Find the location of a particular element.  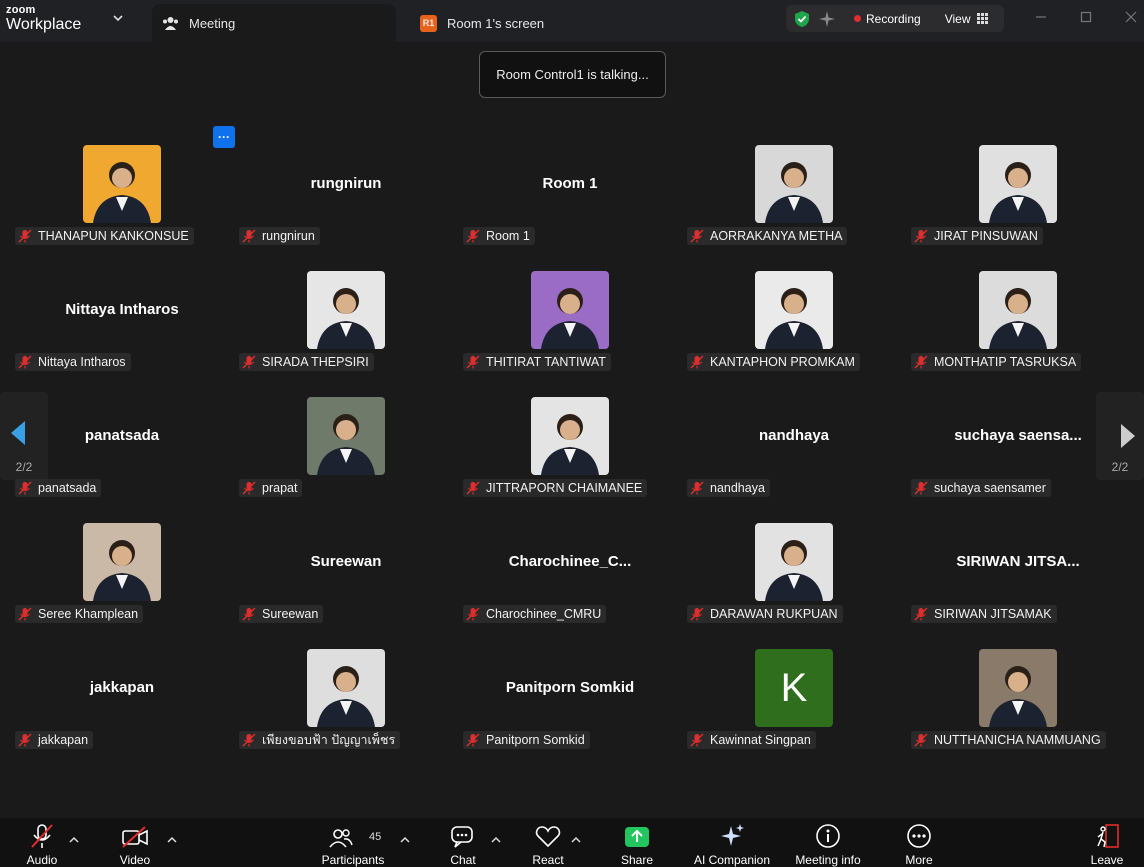

chat-options-chevron-icon is located at coordinates (496, 840).